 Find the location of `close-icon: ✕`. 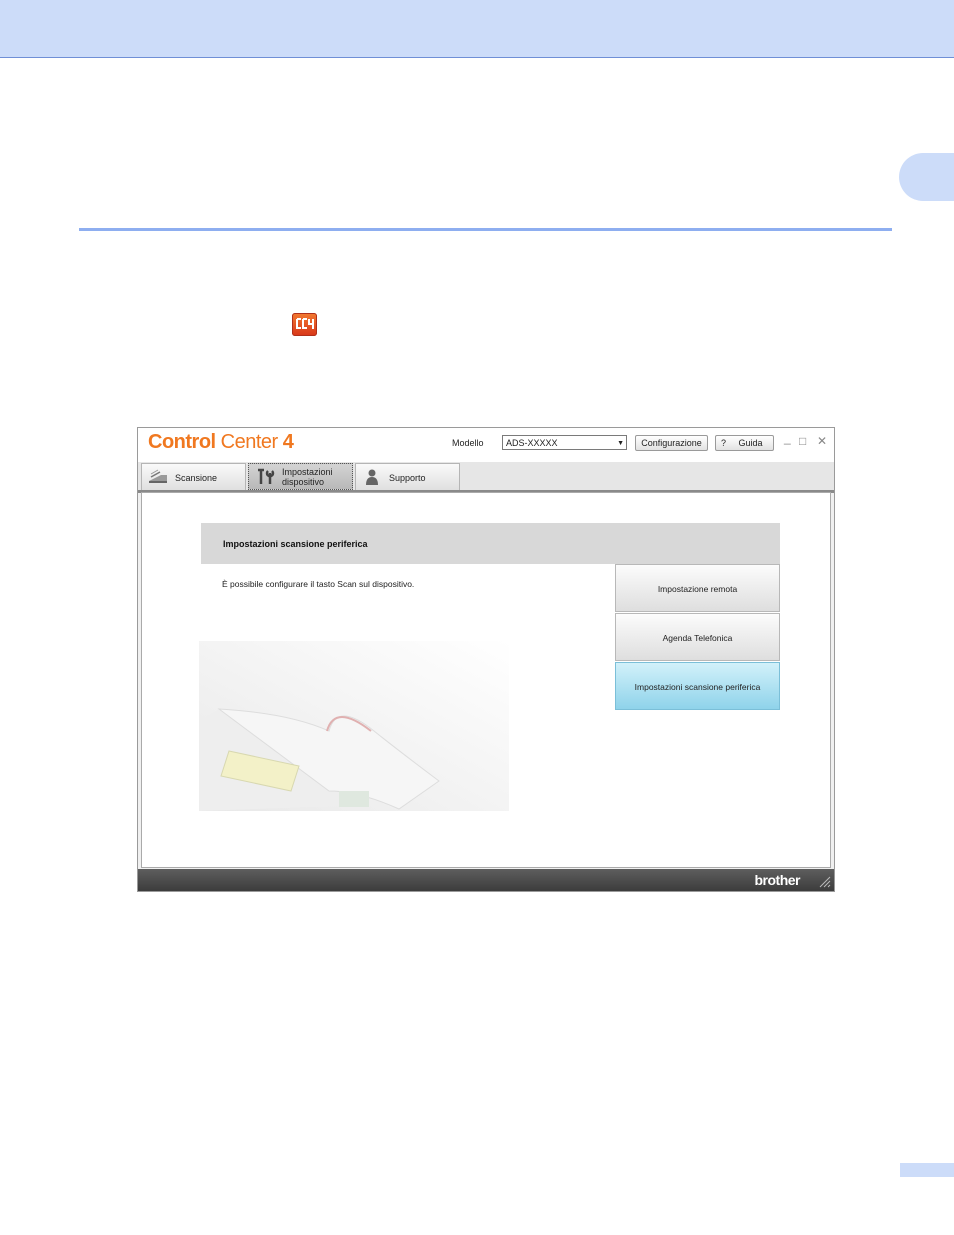

close-icon: ✕ is located at coordinates (822, 441).